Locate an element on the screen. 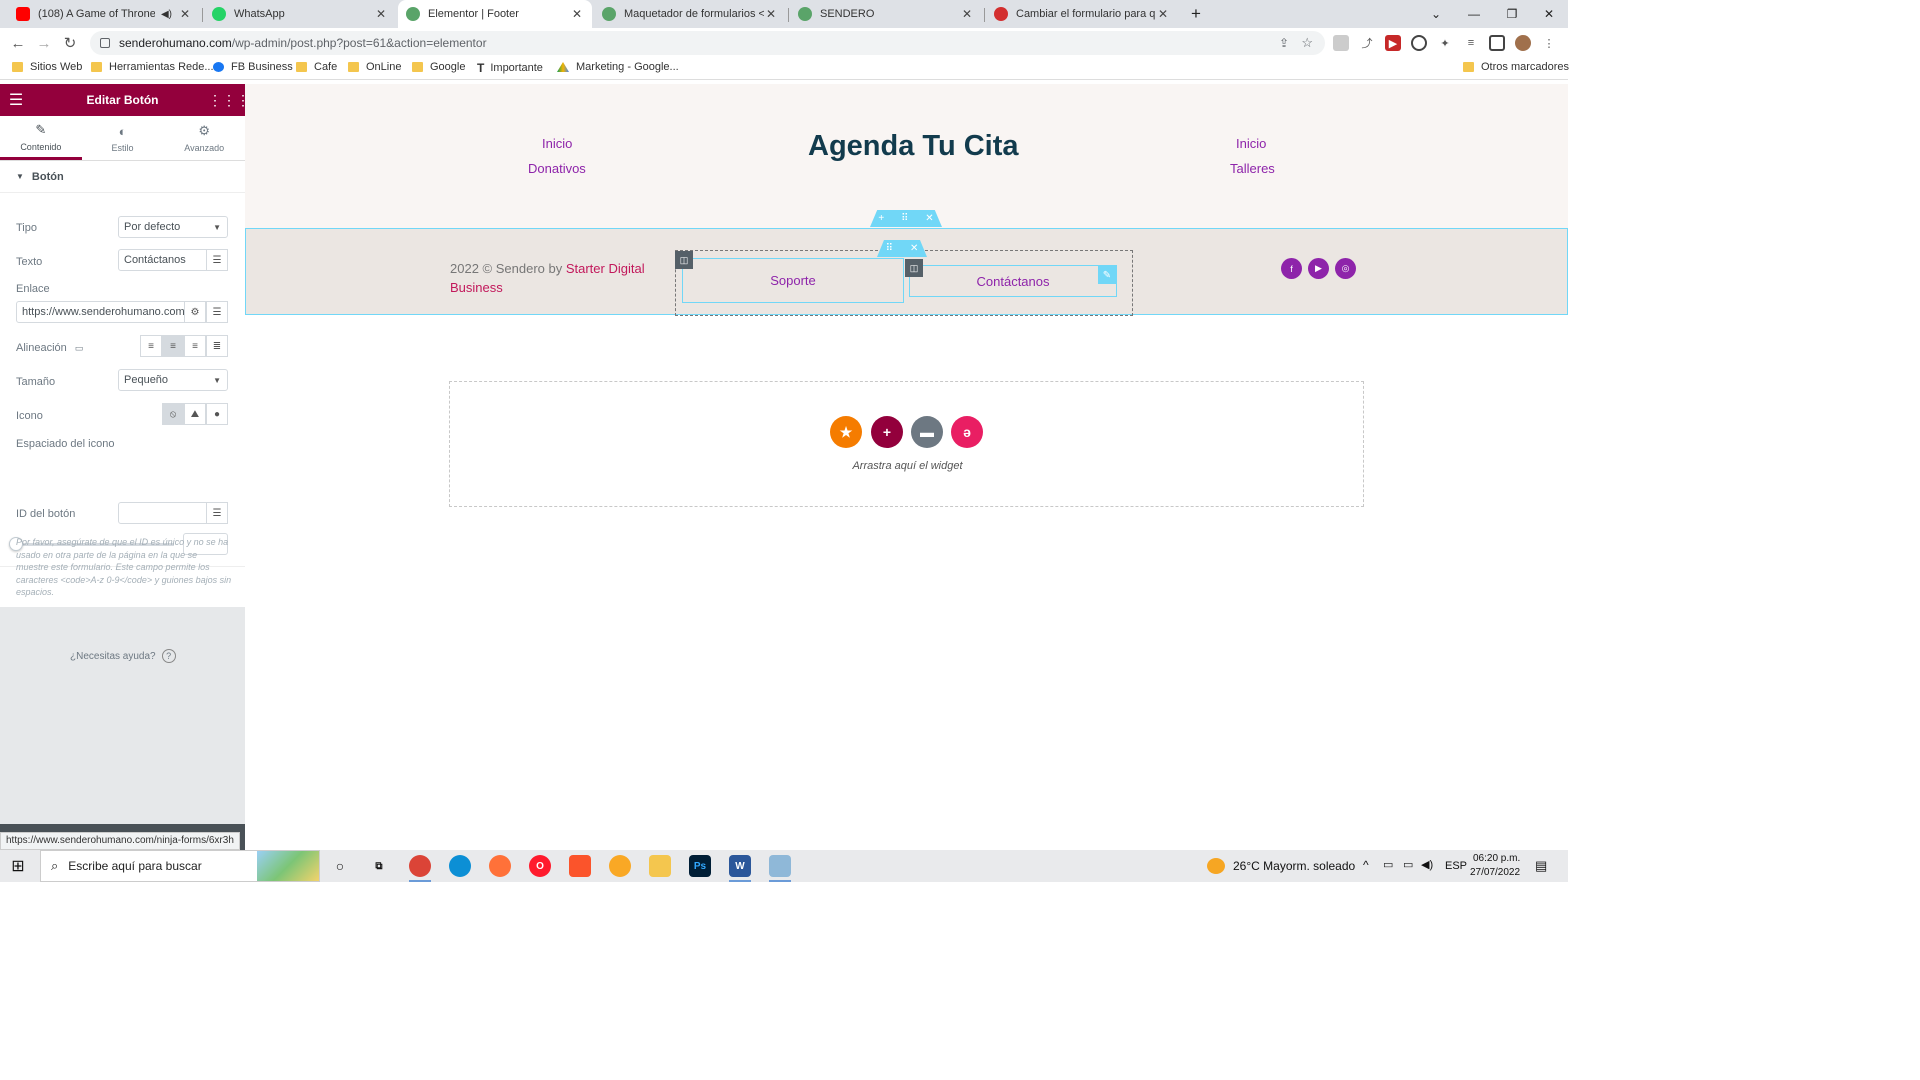 The height and width of the screenshot is (1080, 1920). bookmark-fb-business: FB Business is located at coordinates (253, 67).